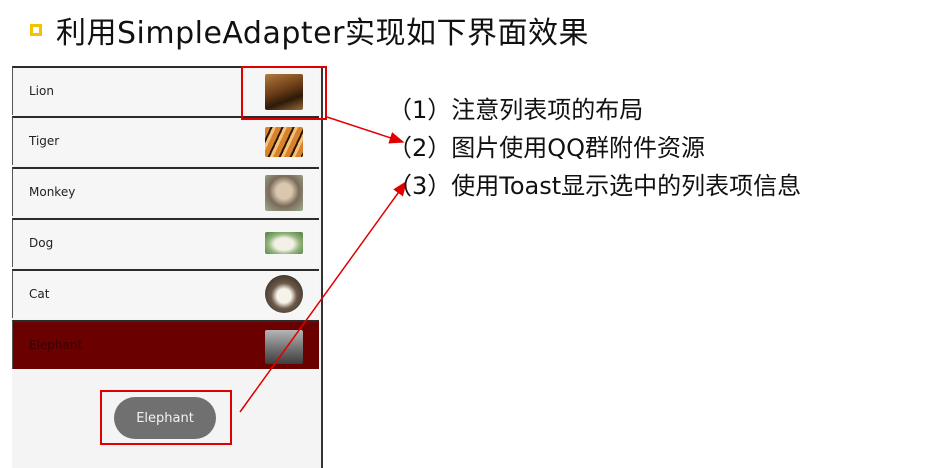 The width and height of the screenshot is (933, 468). Describe the element at coordinates (595, 186) in the screenshot. I see `note-3: （3）使用Toast显示选中的列表项信息` at that location.